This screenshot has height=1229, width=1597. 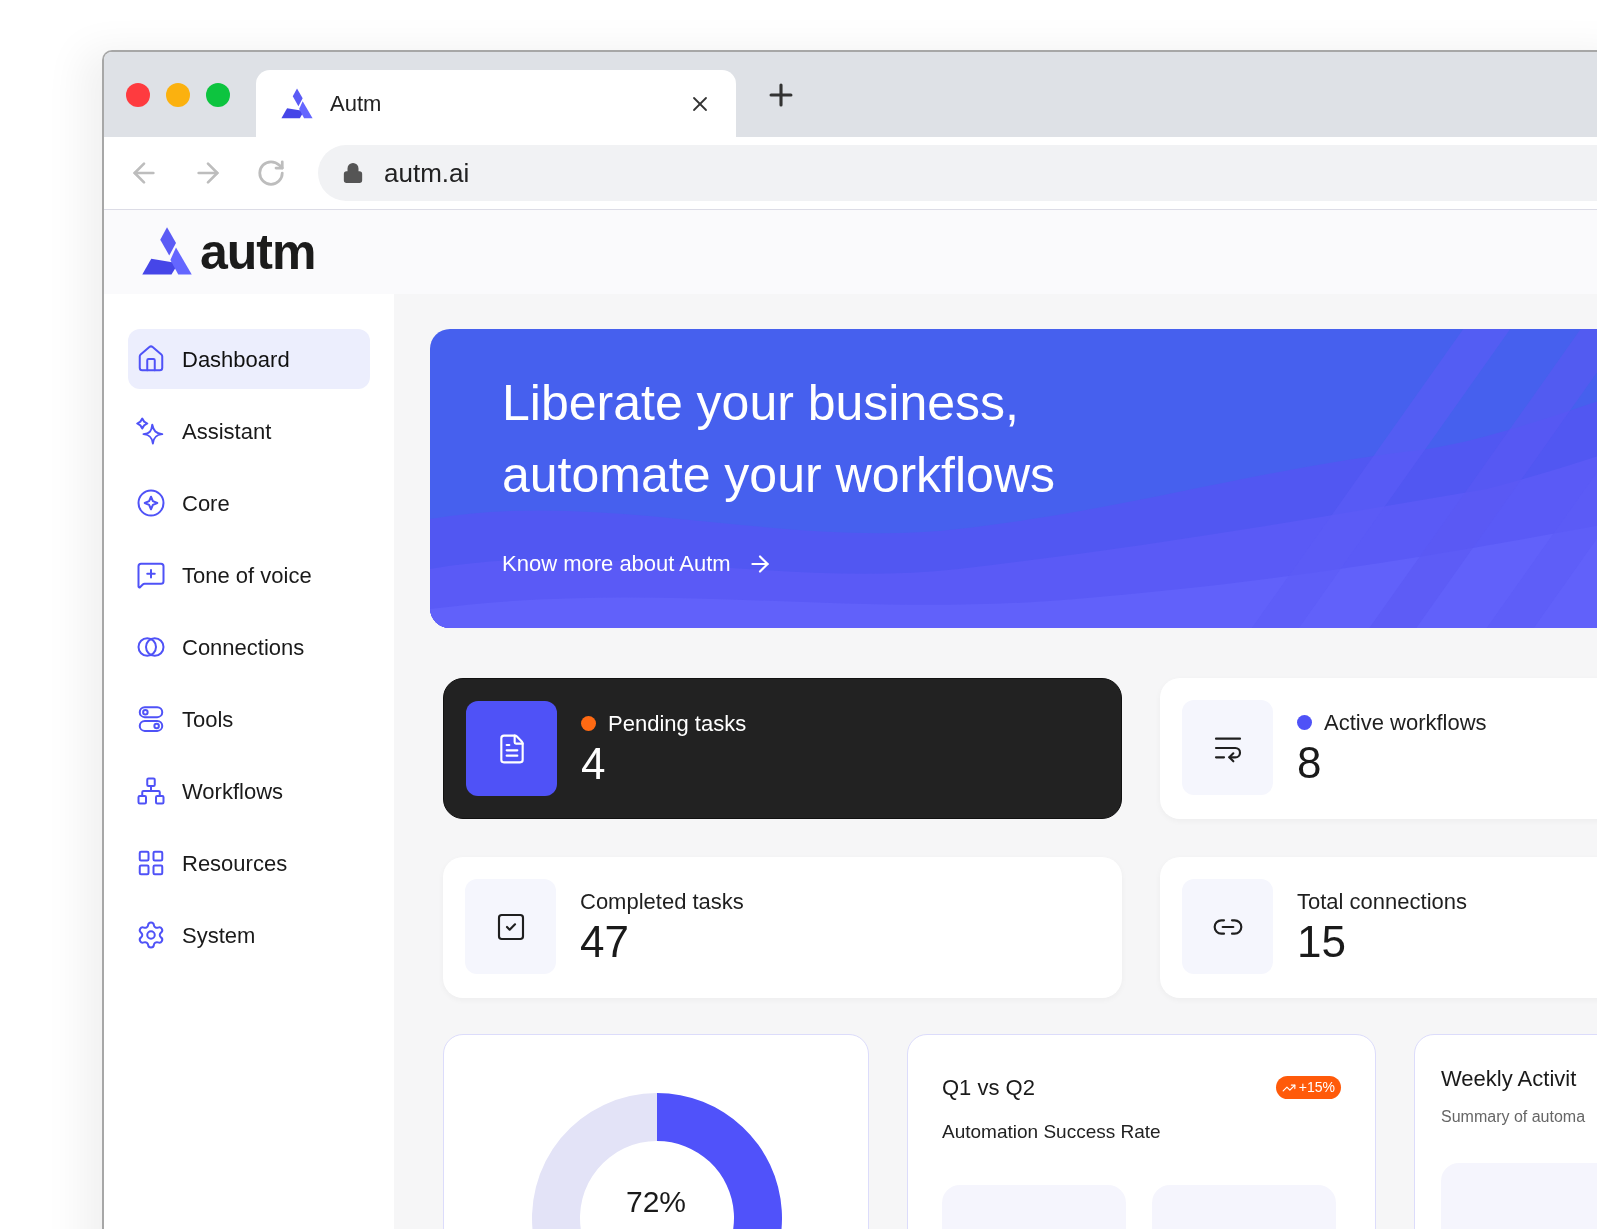 What do you see at coordinates (297, 103) in the screenshot?
I see `tab-logo-icon` at bounding box center [297, 103].